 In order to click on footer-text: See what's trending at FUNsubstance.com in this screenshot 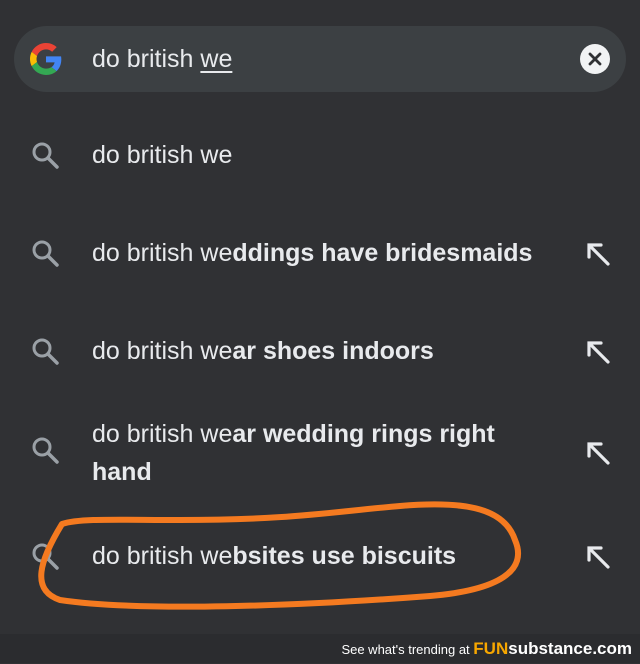, I will do `click(486, 648)`.